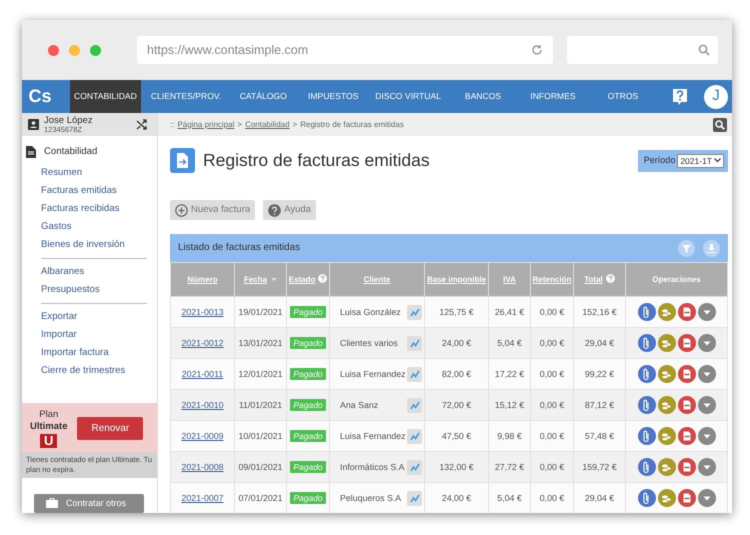  I want to click on sidebar-link: Facturas recibidas, so click(89, 209).